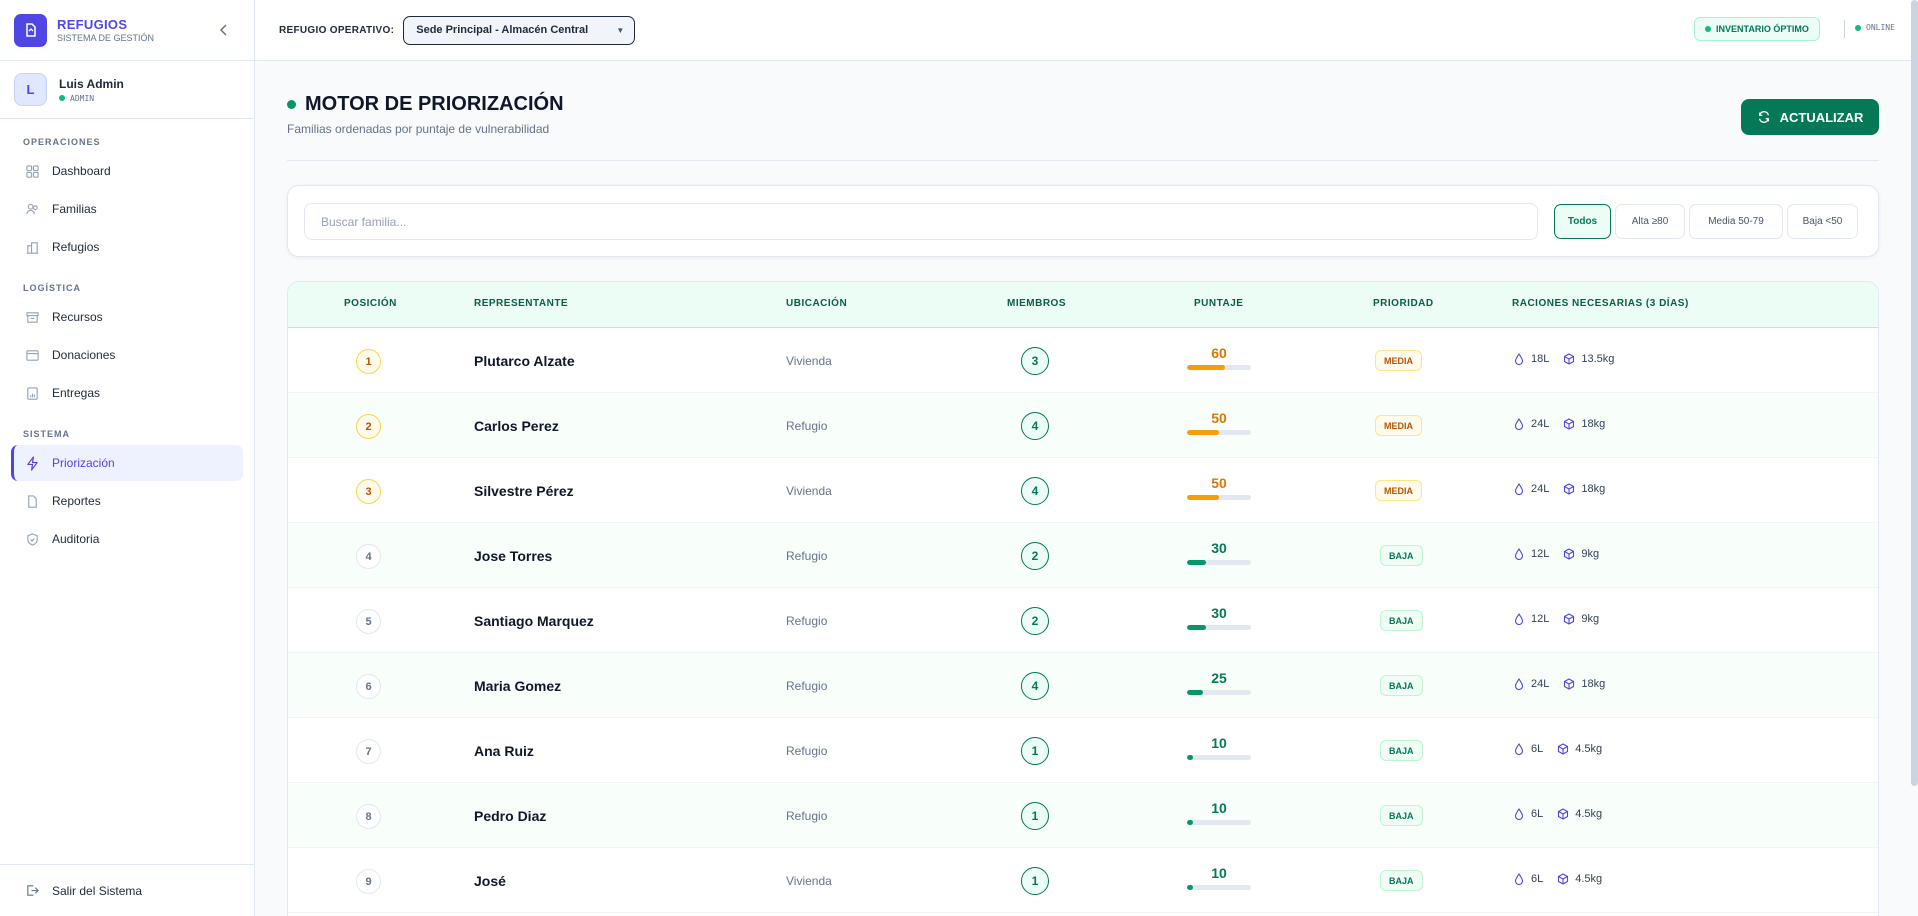  I want to click on nav-section-operaciones: OPERACIONES, so click(62, 142).